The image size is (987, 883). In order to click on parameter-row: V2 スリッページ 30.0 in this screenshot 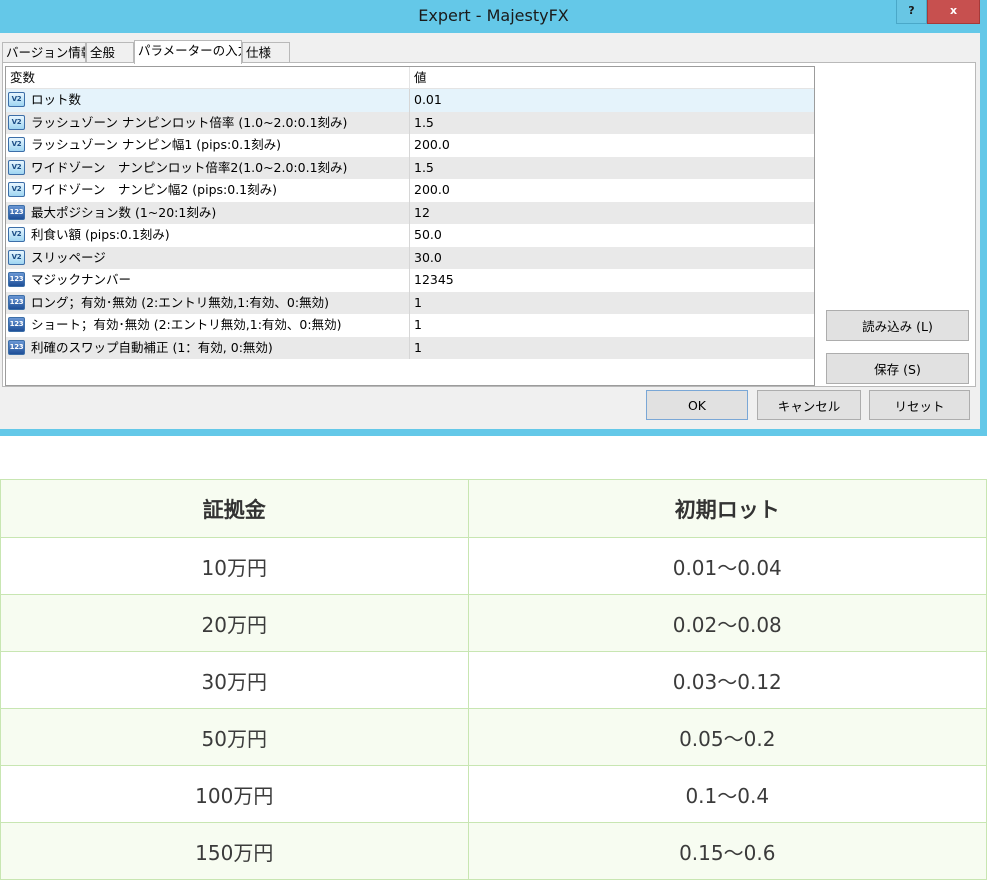, I will do `click(410, 258)`.